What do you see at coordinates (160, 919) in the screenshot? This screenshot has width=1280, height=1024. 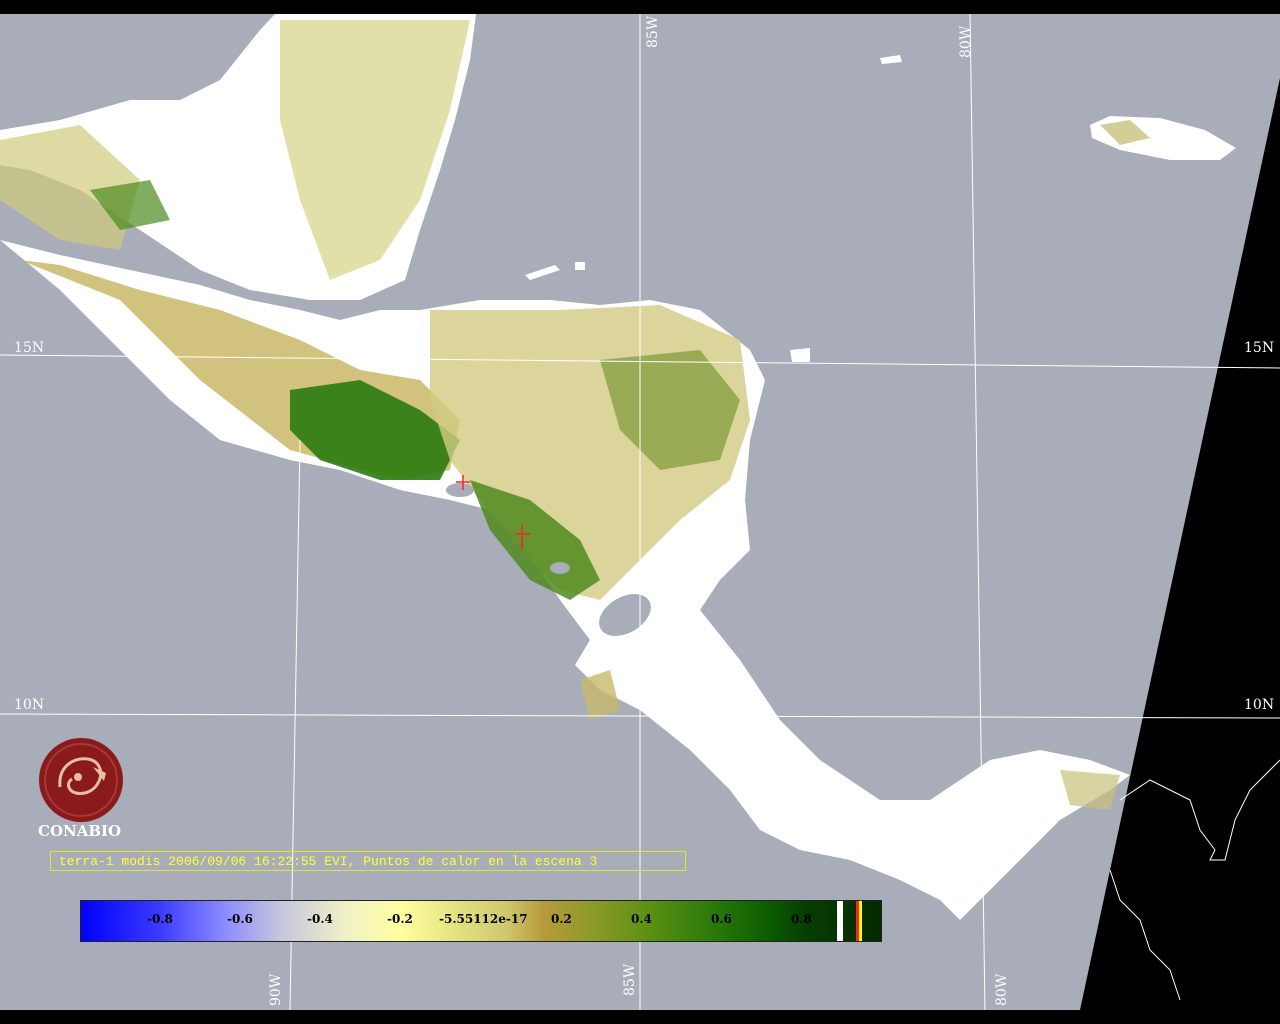 I see `colorbar-tick: -0.8` at bounding box center [160, 919].